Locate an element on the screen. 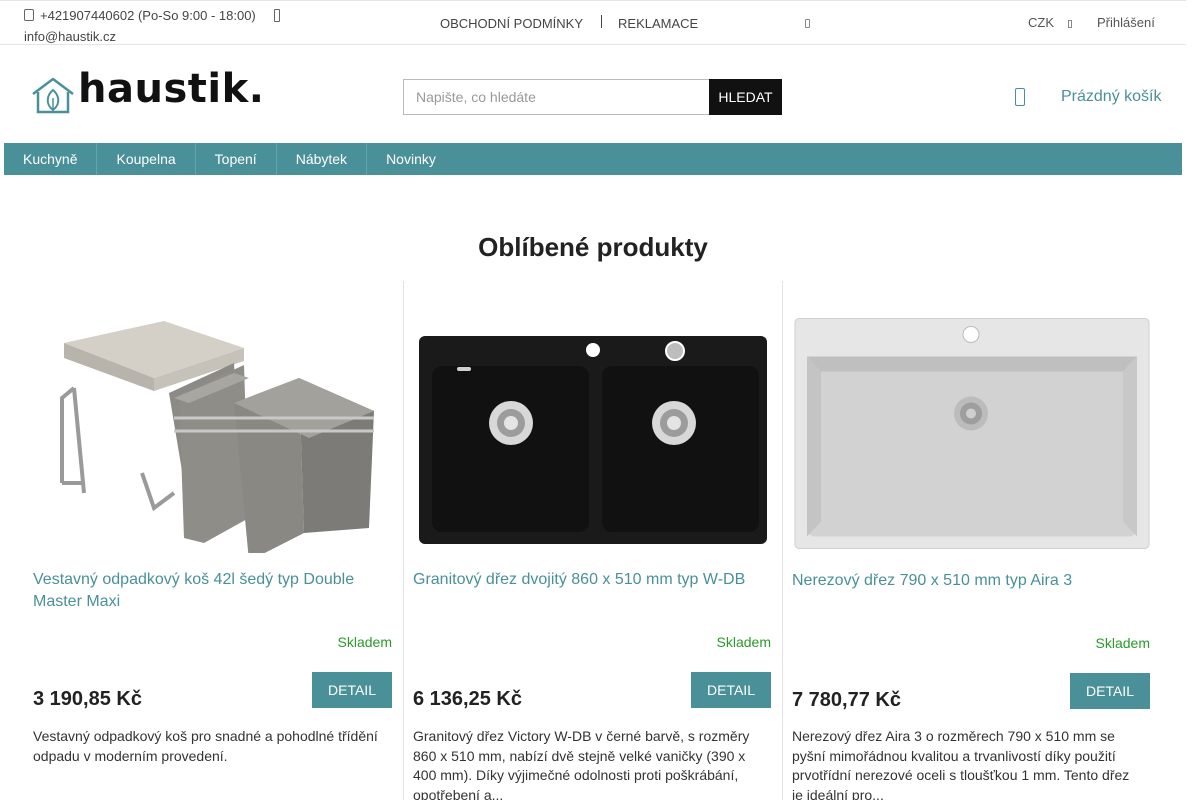 The image size is (1200, 800). login-link: Přihlášení is located at coordinates (1126, 22).